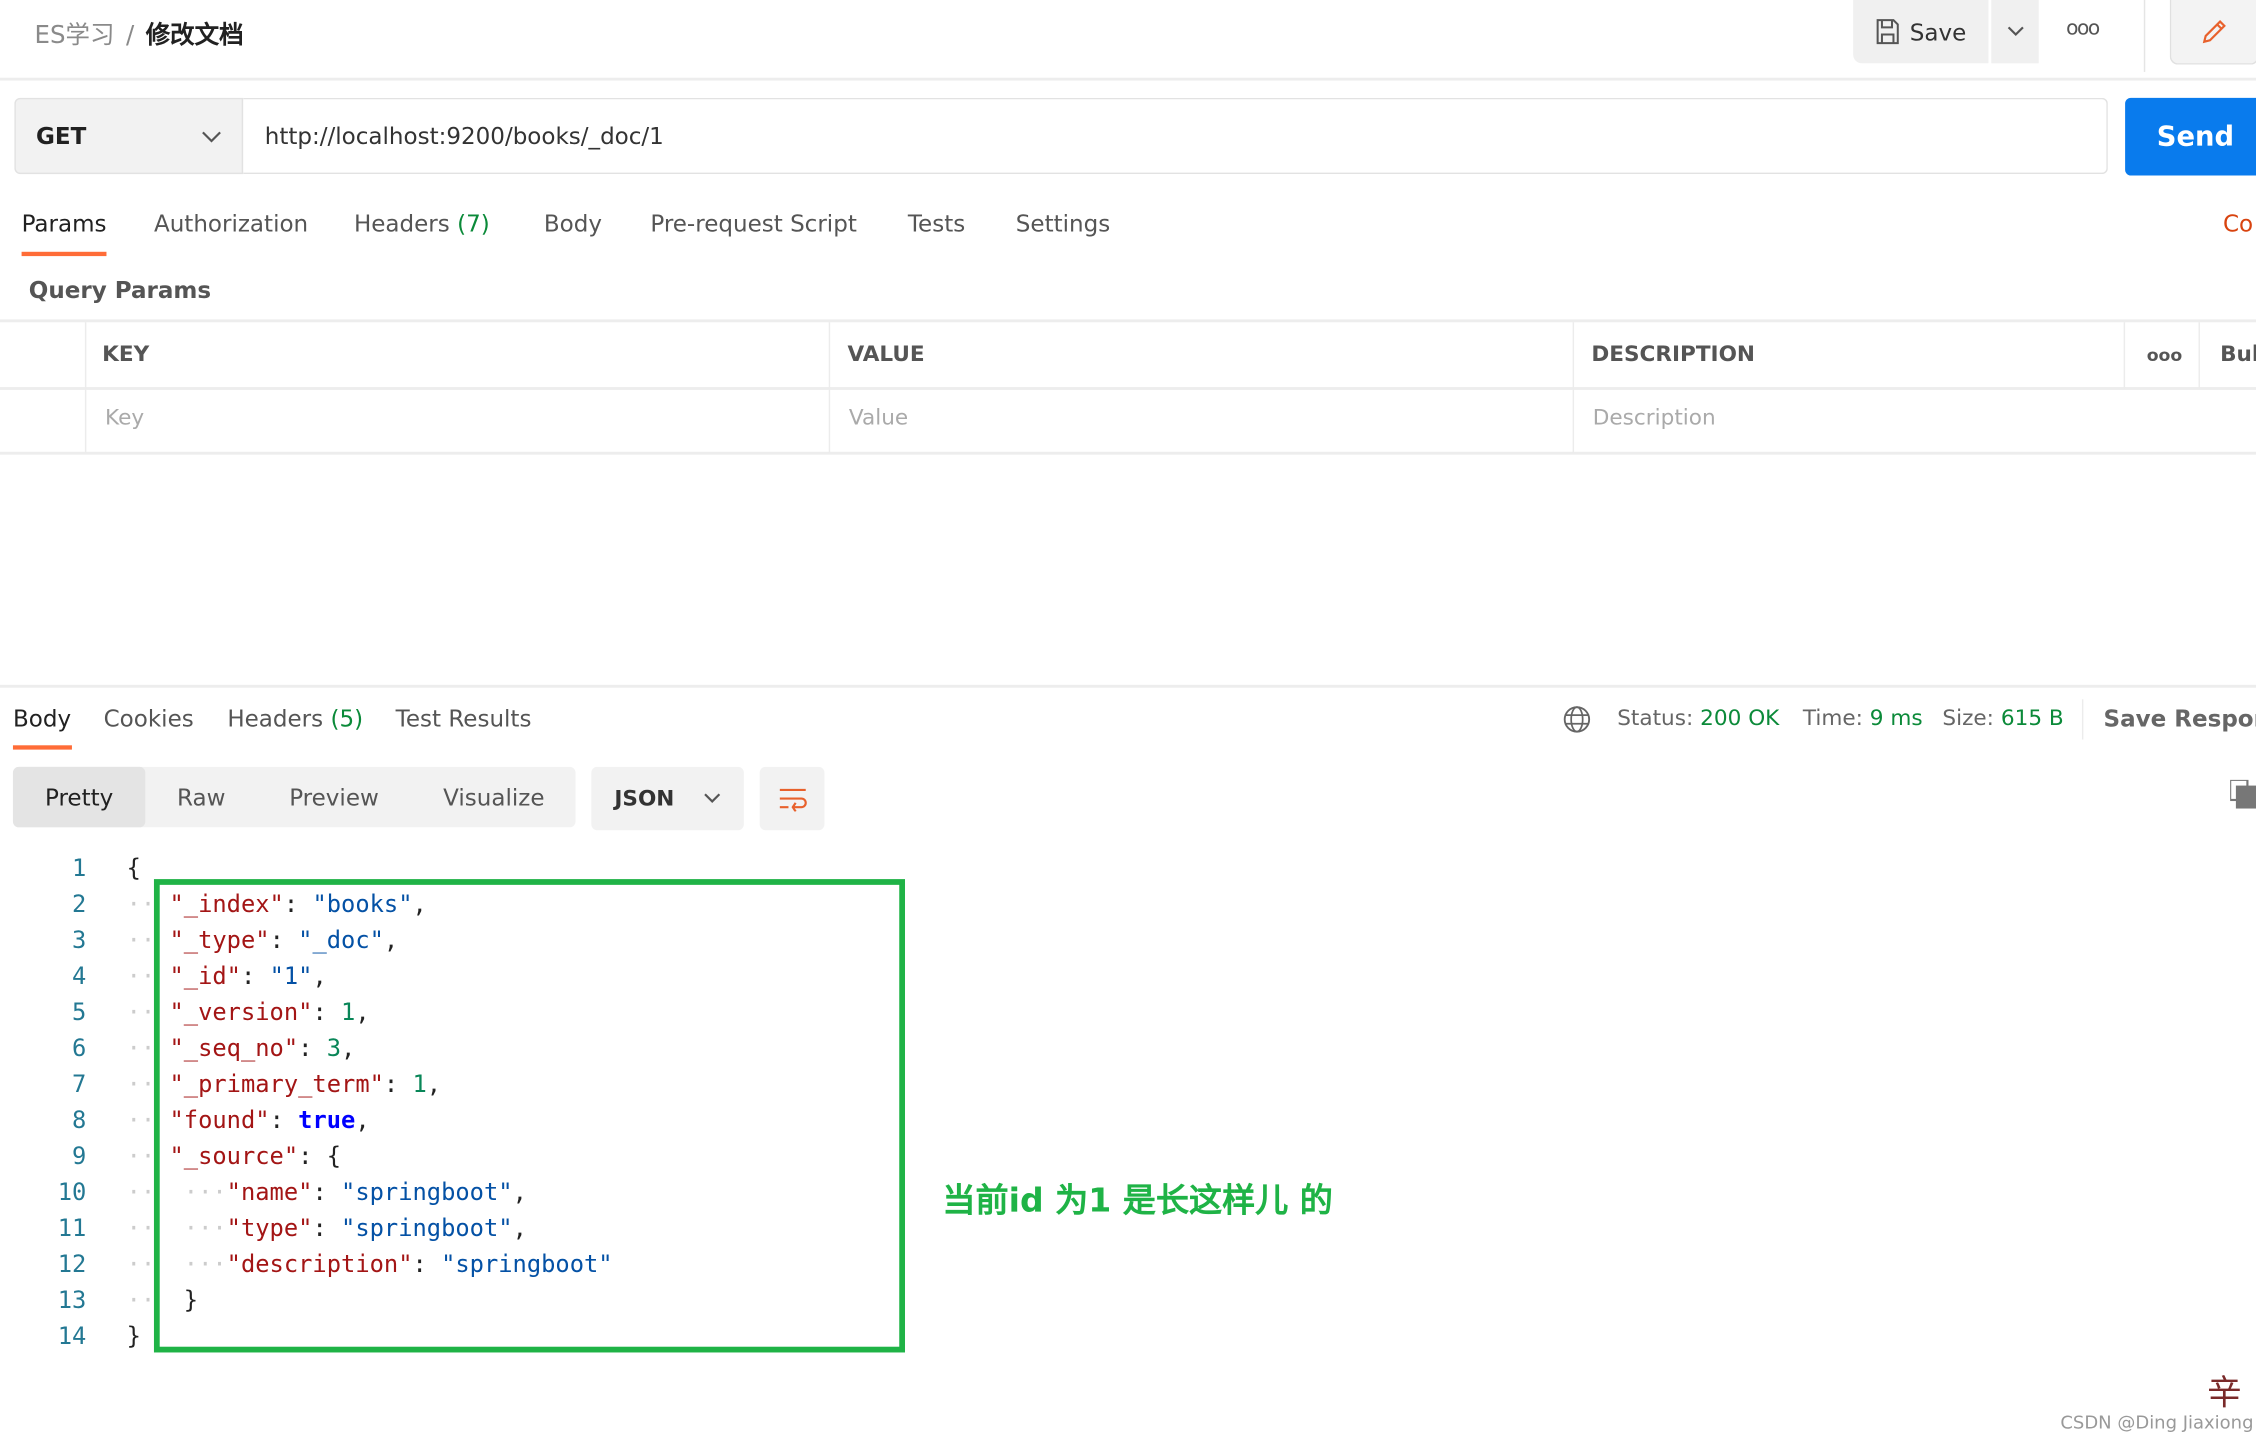 This screenshot has width=2256, height=1443. What do you see at coordinates (79, 904) in the screenshot?
I see `line-number: 2` at bounding box center [79, 904].